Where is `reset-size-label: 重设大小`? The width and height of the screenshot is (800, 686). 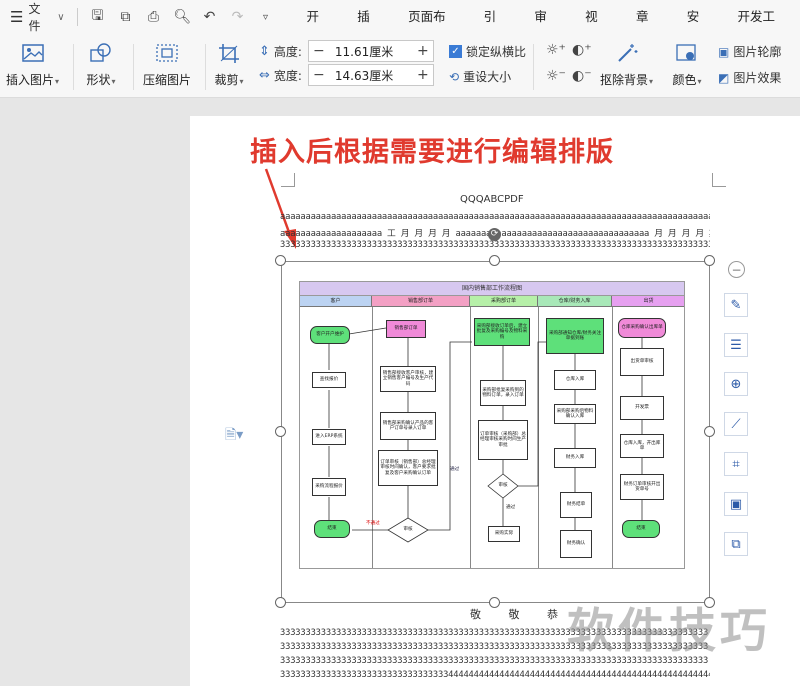
reset-size-label: 重设大小 is located at coordinates (487, 77).